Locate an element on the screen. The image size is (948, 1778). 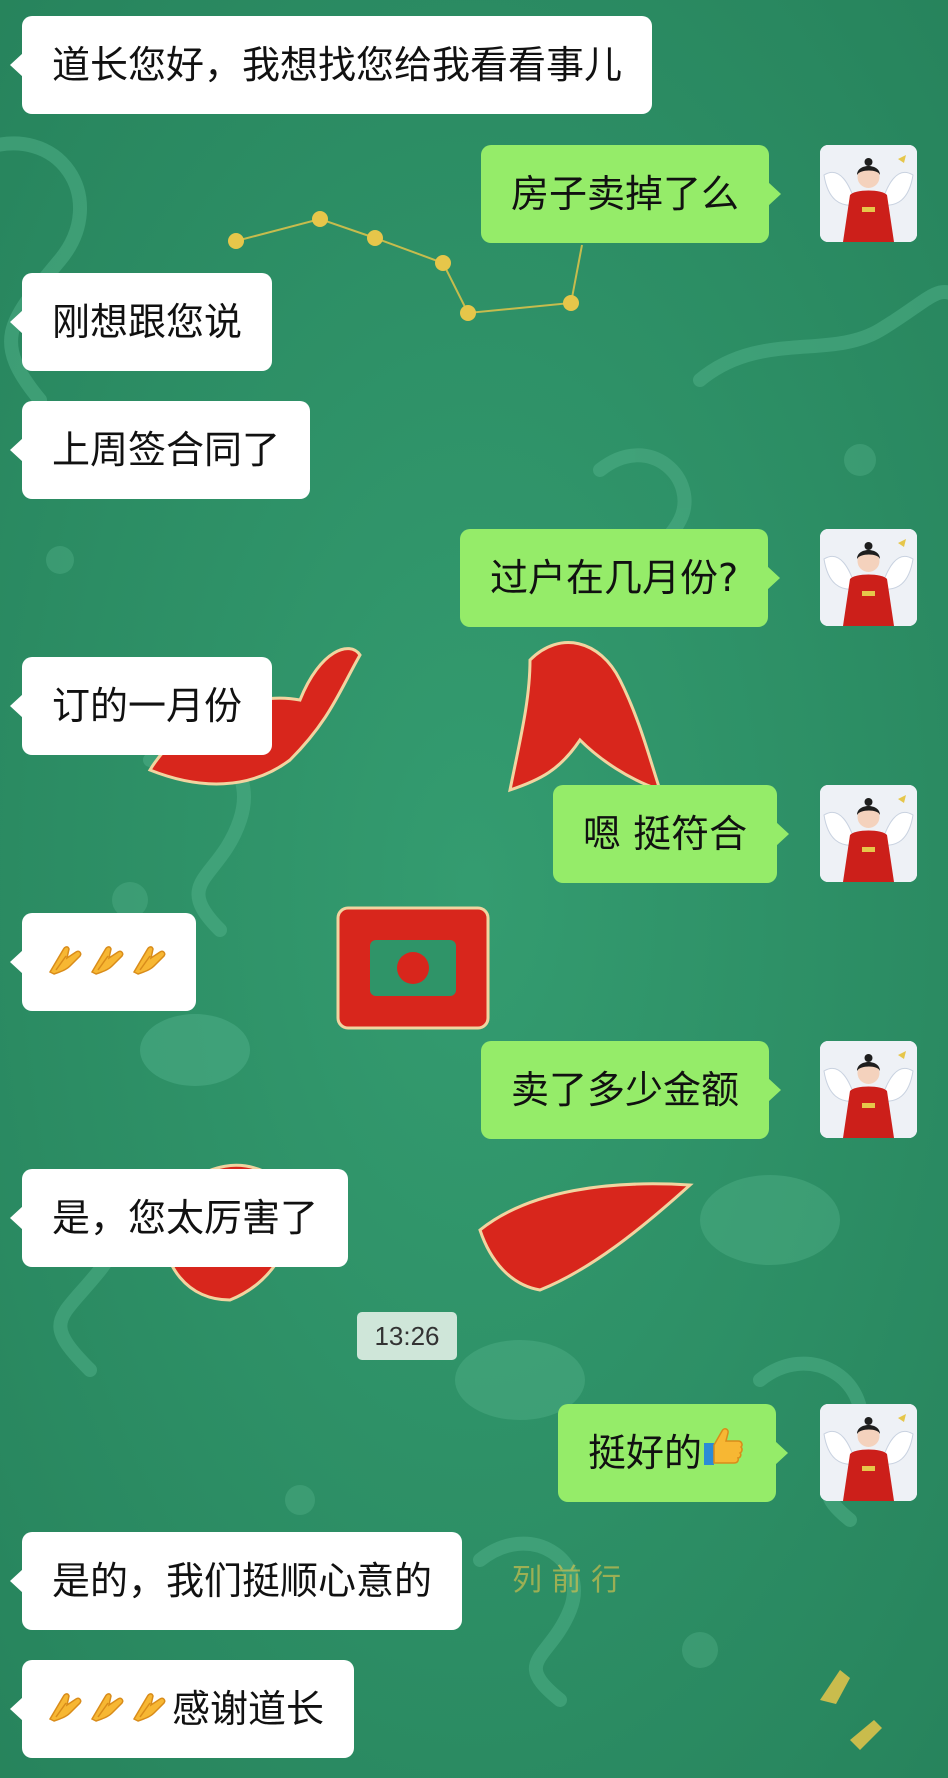
message-text: 房子卖掉了么 is located at coordinates (625, 194).